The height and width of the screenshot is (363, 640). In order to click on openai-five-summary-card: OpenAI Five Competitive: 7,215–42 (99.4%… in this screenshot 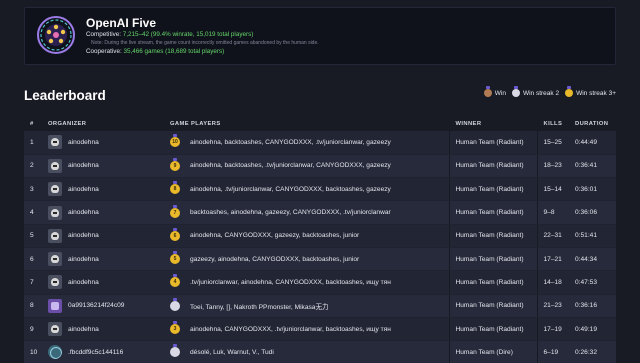, I will do `click(320, 36)`.